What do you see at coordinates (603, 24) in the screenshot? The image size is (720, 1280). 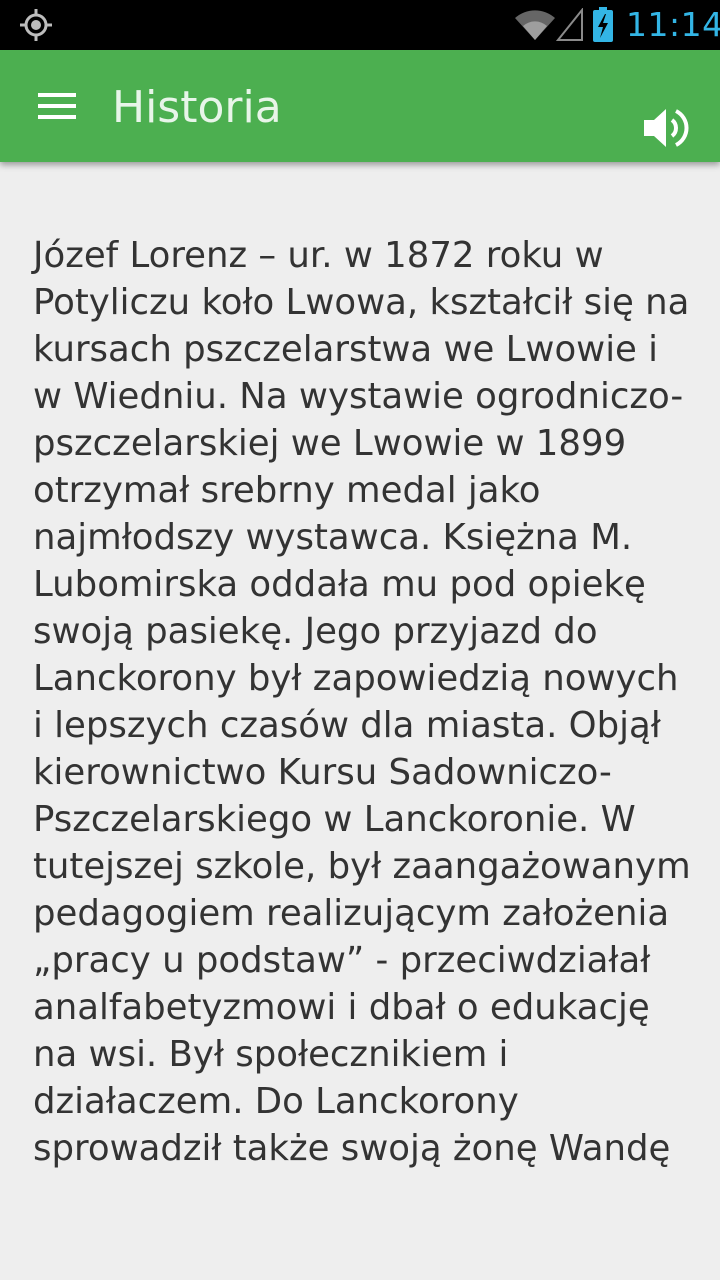 I see `battery-charging-icon` at bounding box center [603, 24].